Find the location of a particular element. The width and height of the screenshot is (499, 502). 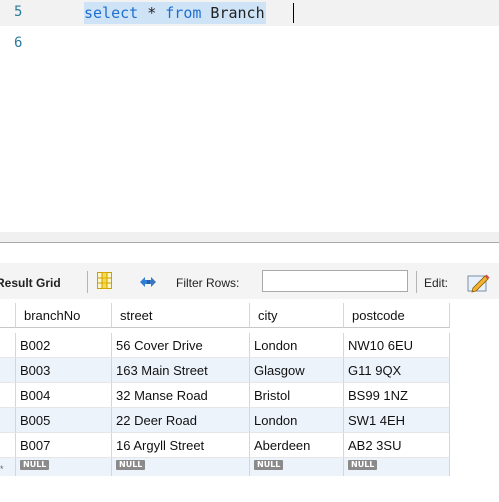

cell-branchno: B002 is located at coordinates (64, 345).